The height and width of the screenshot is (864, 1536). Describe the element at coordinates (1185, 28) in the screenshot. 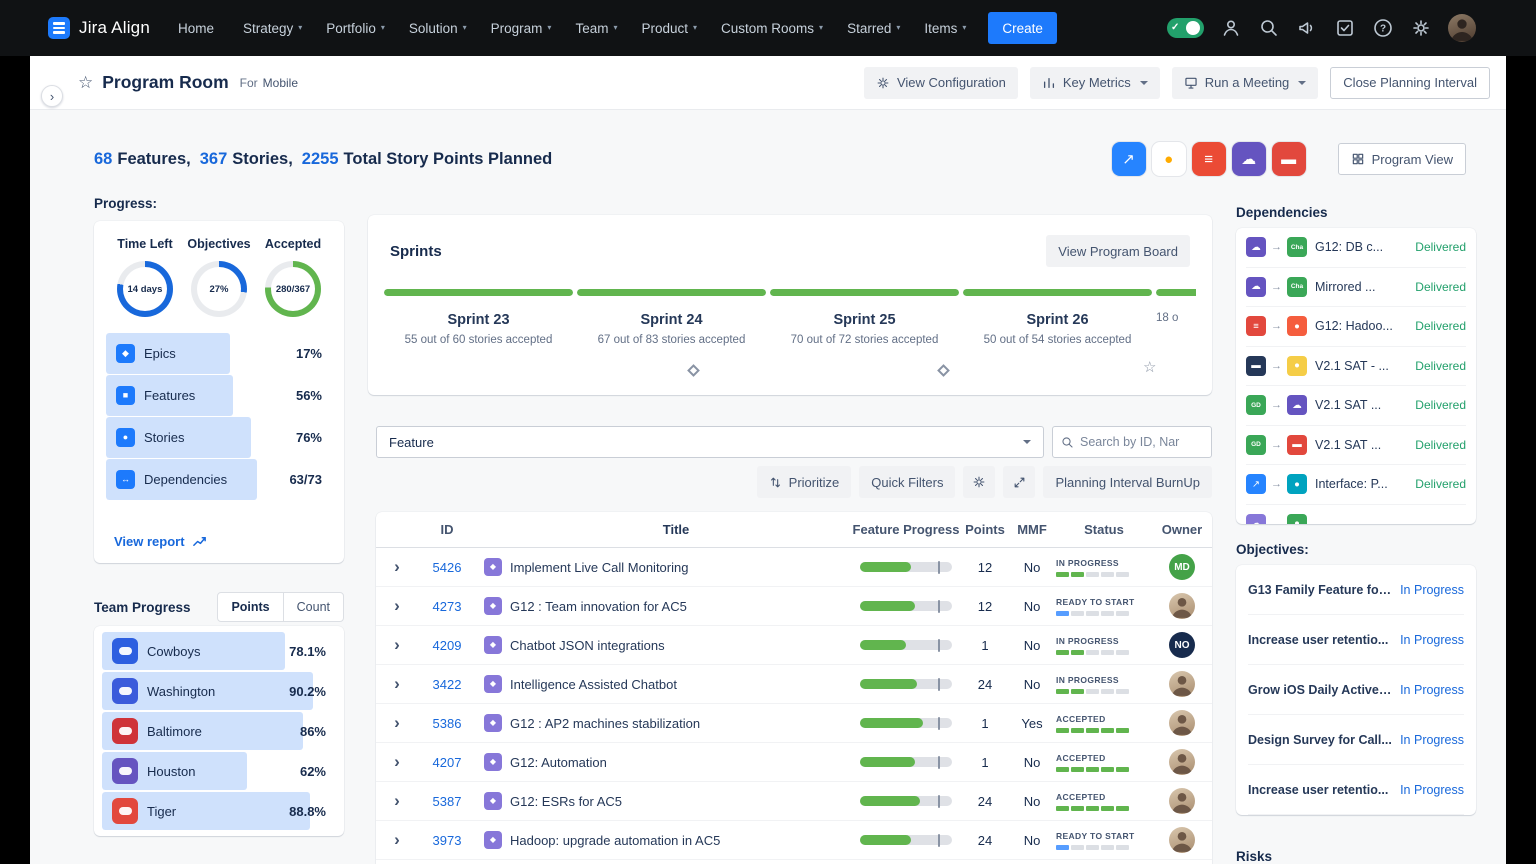

I see `ai-toggle: ✓` at that location.